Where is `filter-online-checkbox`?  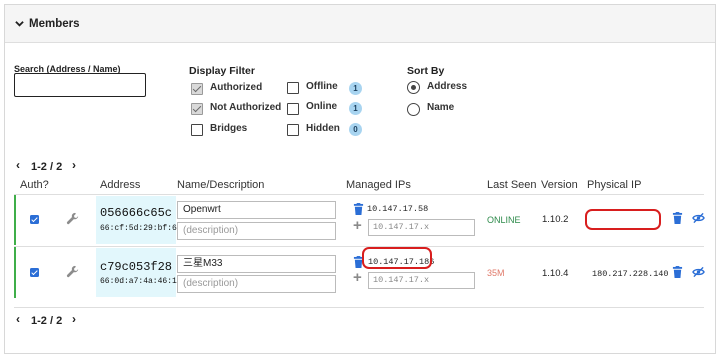 filter-online-checkbox is located at coordinates (293, 109).